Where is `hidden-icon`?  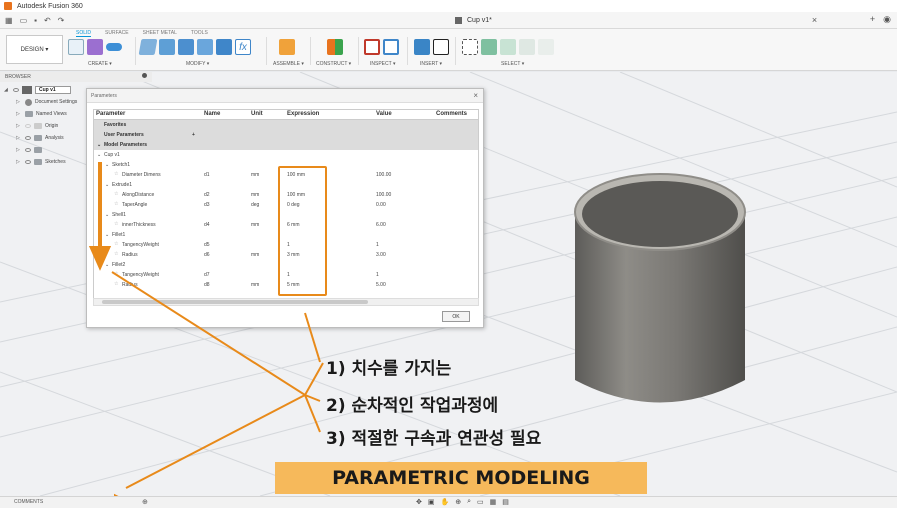 hidden-icon is located at coordinates (28, 126).